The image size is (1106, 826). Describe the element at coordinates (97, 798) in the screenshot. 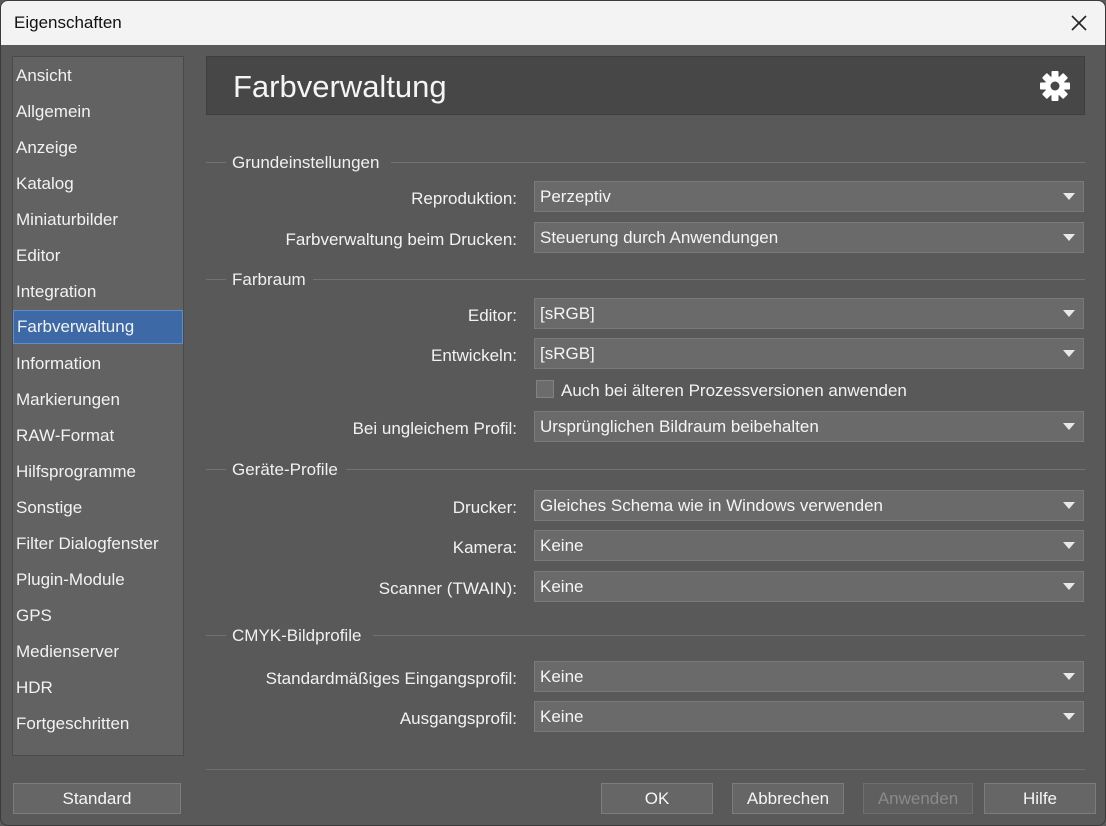

I see `standard-button: Standard` at that location.